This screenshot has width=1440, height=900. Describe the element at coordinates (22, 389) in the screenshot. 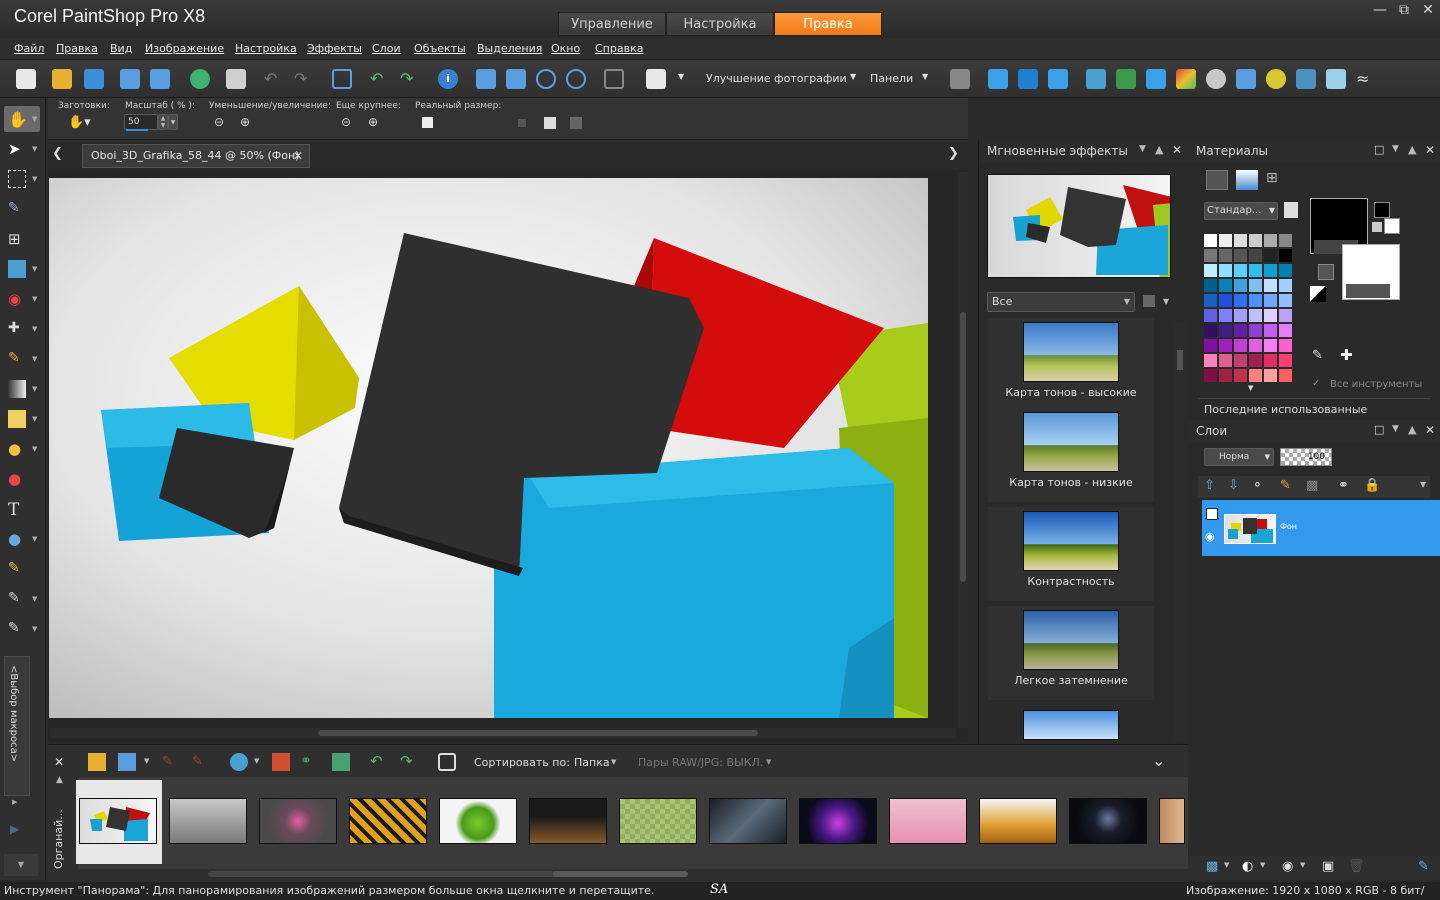

I see `gradient-tool: ▼` at that location.